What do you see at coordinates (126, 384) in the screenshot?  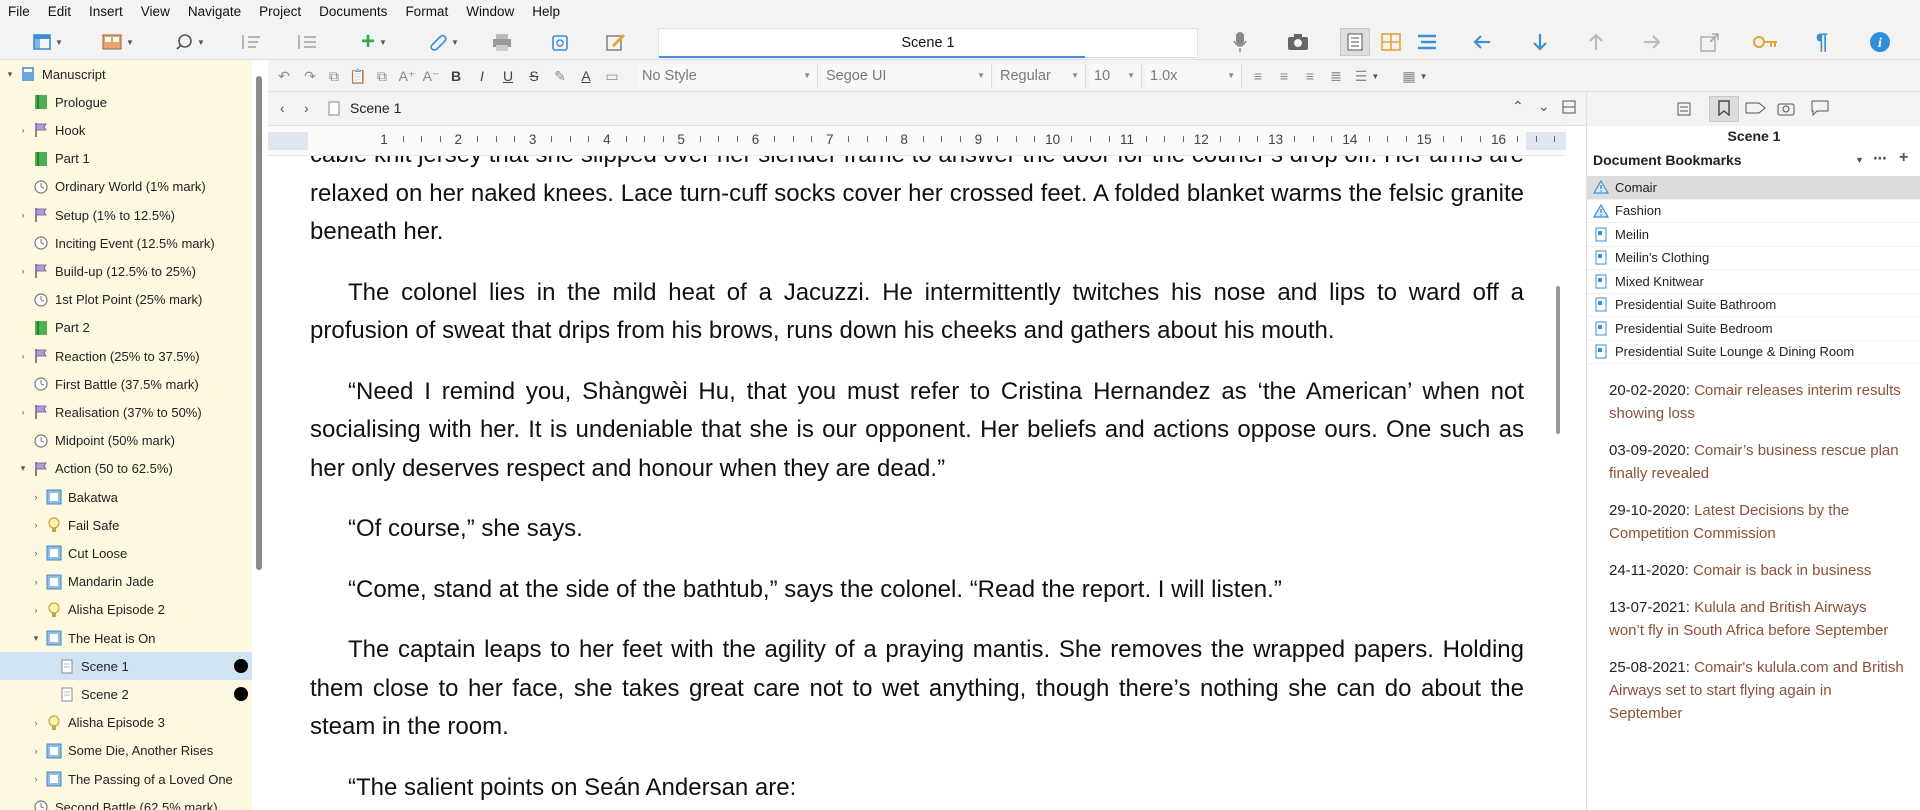 I see `binder-item: First Battle (37.5% mark)` at bounding box center [126, 384].